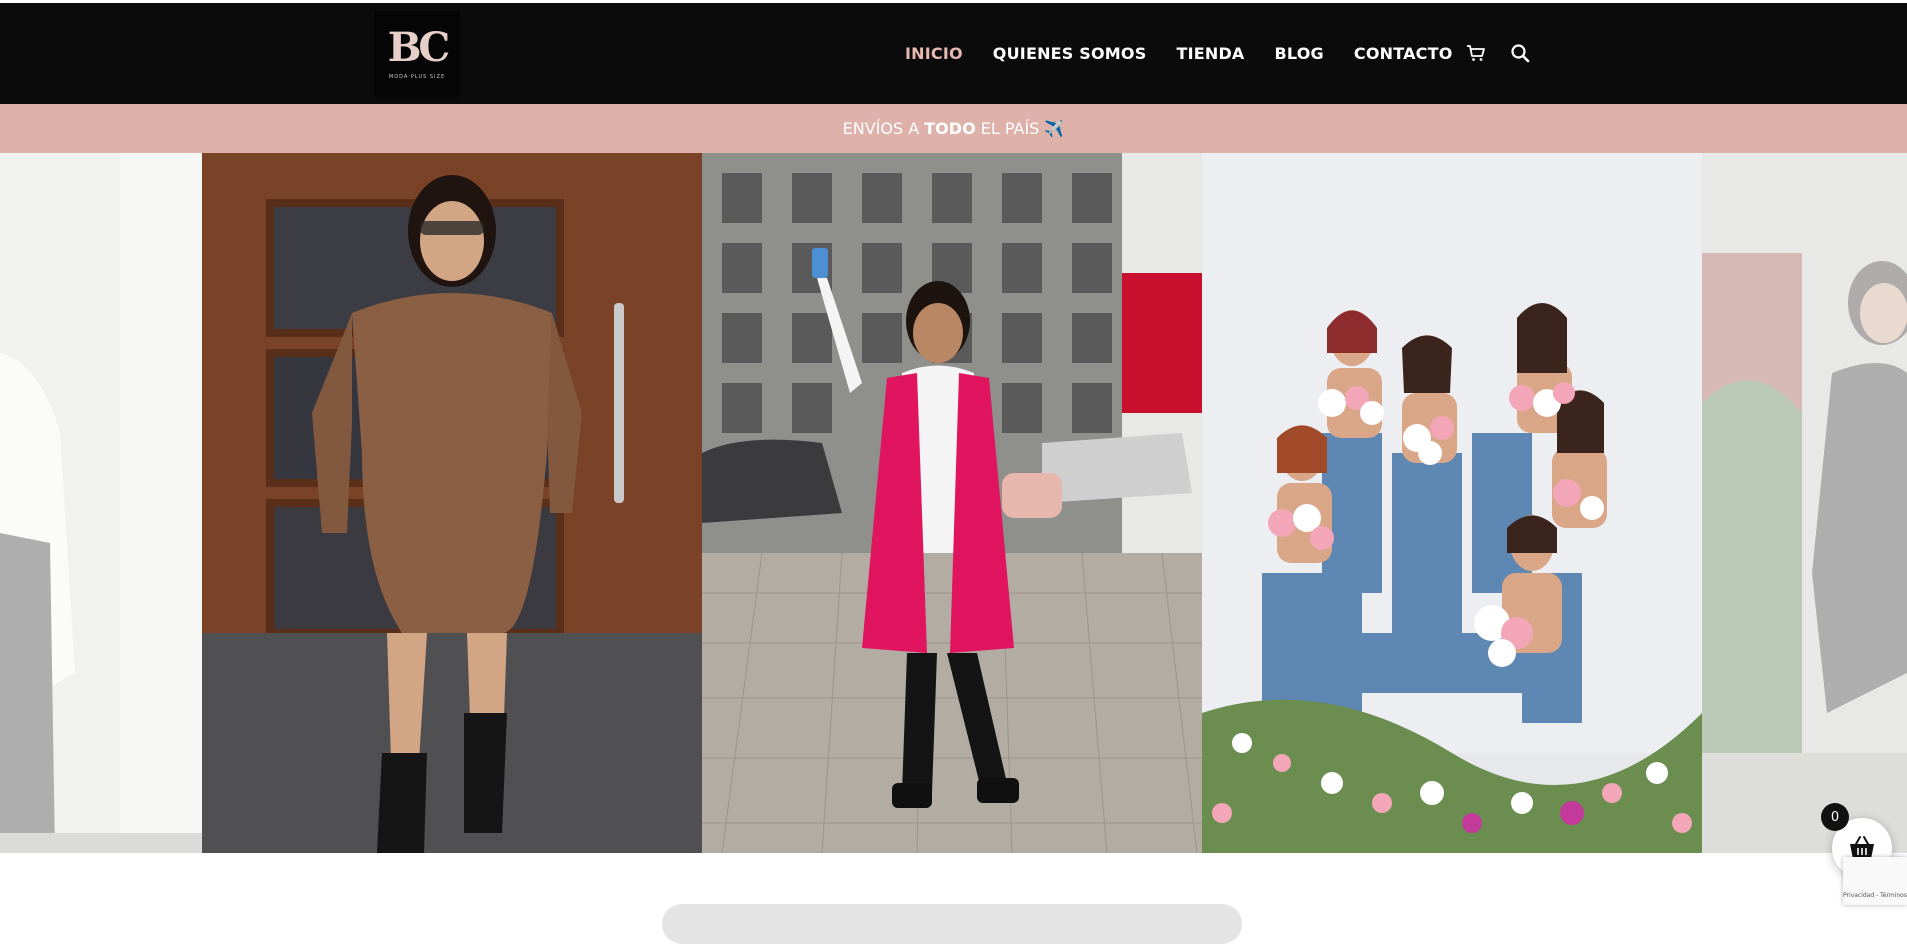  I want to click on recaptcha-label: Privacidad - Términos, so click(1875, 895).